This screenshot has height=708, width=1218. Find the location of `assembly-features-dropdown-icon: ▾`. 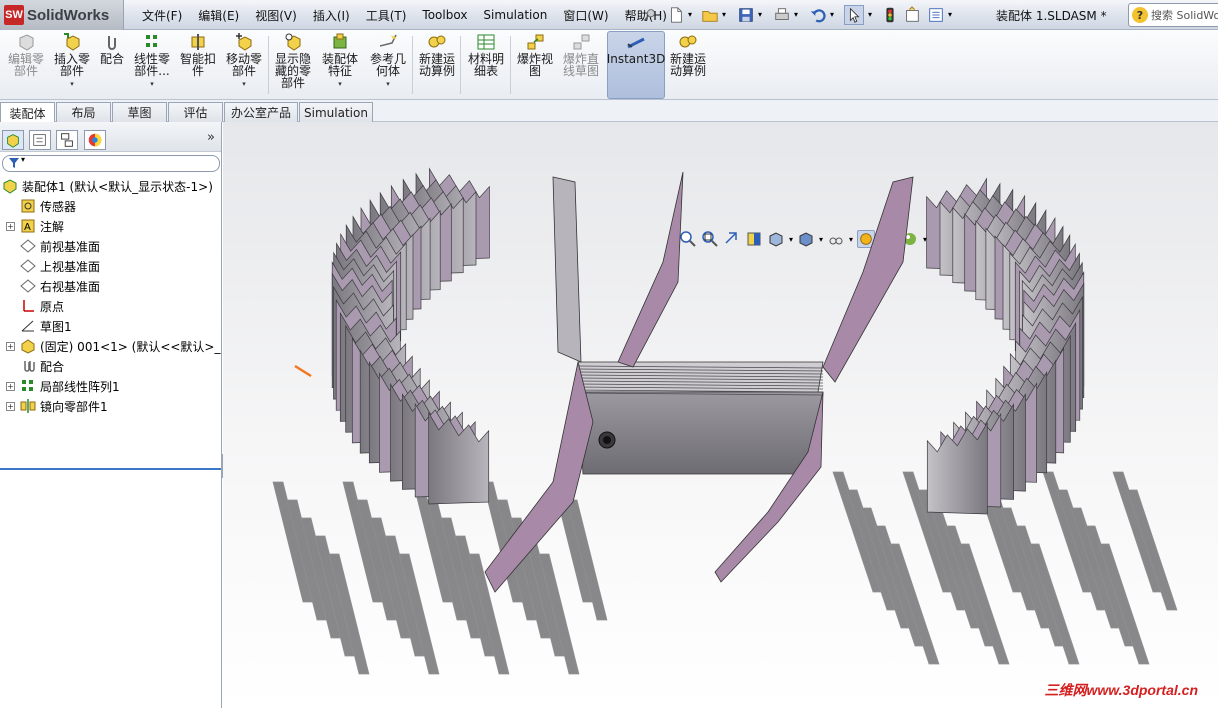

assembly-features-dropdown-icon: ▾ is located at coordinates (340, 84).